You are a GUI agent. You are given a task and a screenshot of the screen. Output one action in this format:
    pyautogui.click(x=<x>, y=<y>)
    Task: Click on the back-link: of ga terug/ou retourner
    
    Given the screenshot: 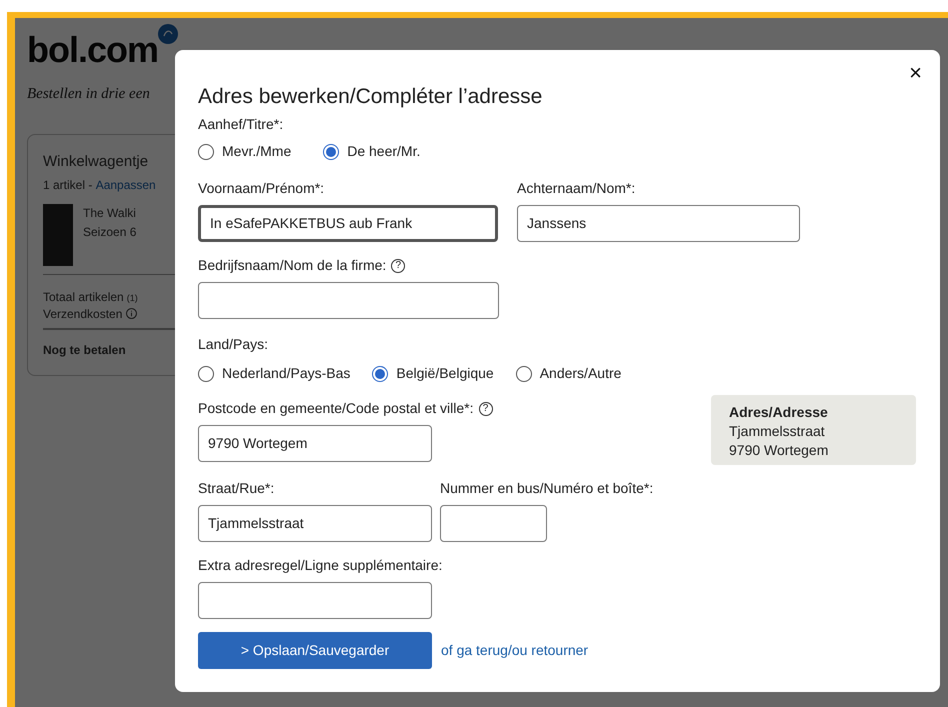 What is the action you would take?
    pyautogui.click(x=514, y=650)
    